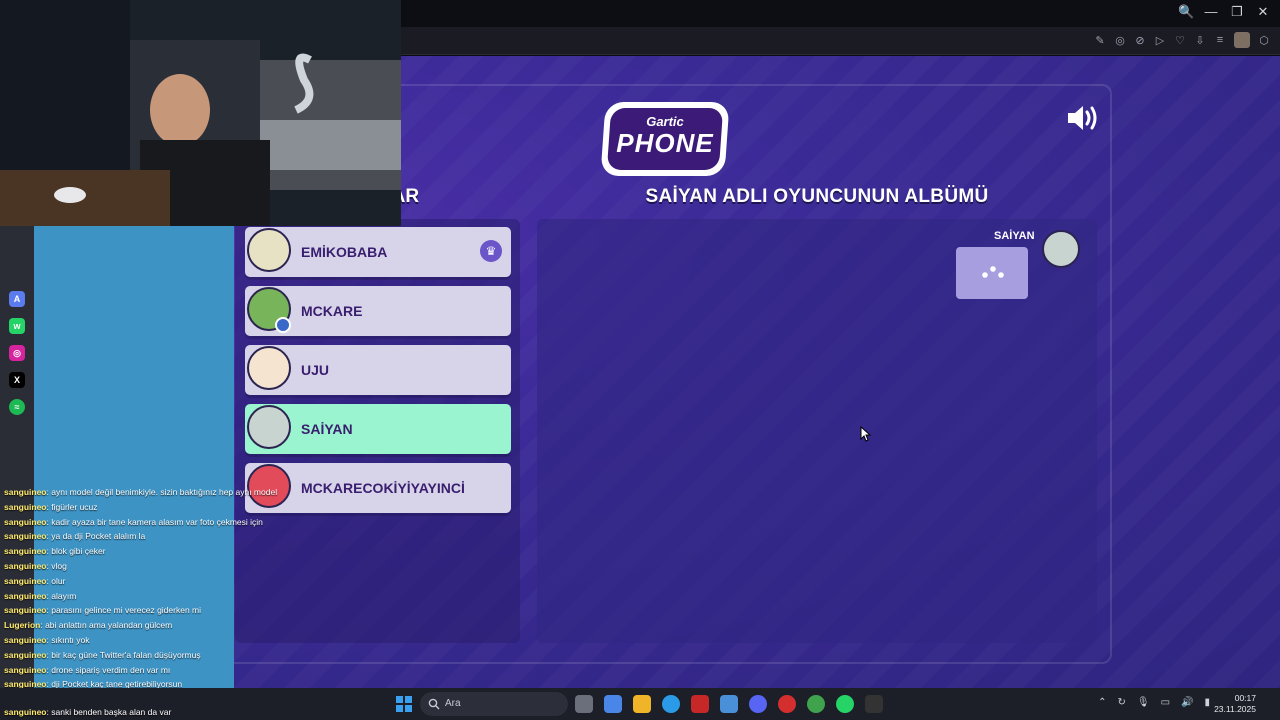 This screenshot has height=720, width=1280. I want to click on close-icon: ✕, so click(1263, 12).